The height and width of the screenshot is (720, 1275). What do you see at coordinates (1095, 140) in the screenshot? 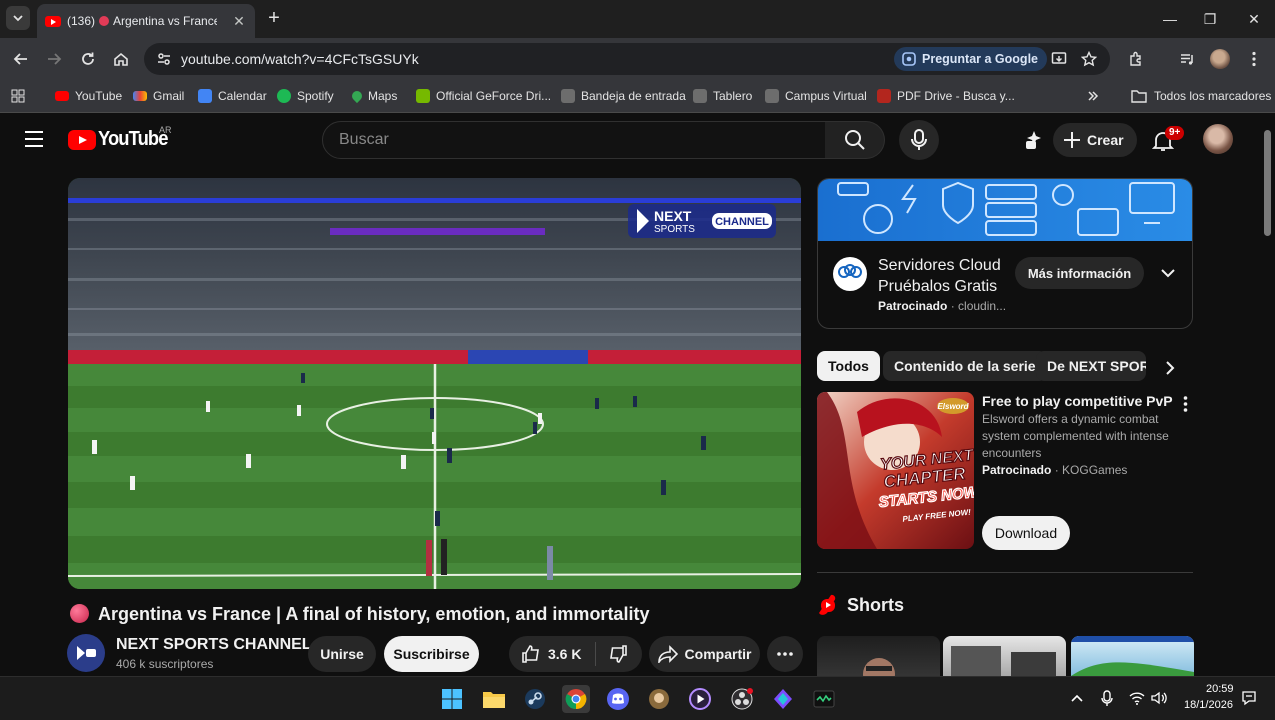
I see `create-button: Crear` at bounding box center [1095, 140].